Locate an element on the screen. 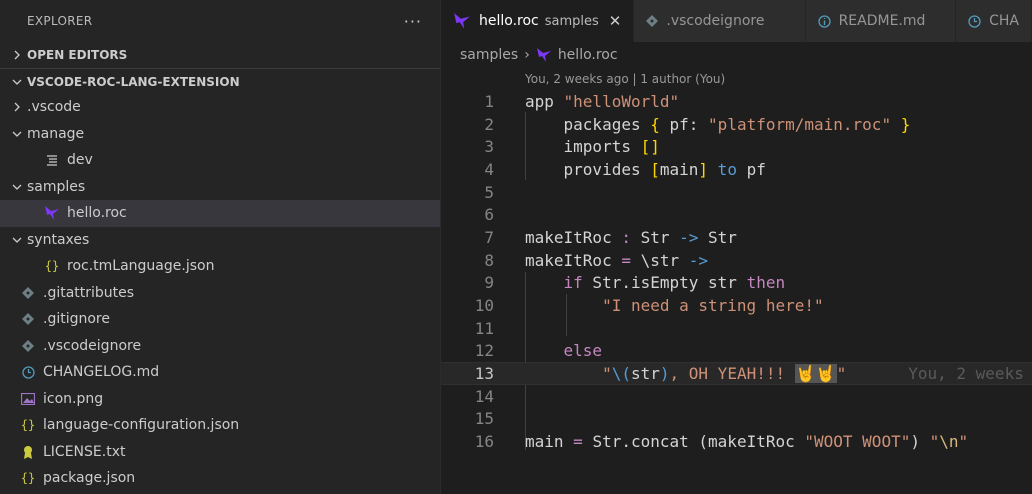 This screenshot has height=494, width=1032. rock-hand-emoji: 🤘🤘 is located at coordinates (815, 374).